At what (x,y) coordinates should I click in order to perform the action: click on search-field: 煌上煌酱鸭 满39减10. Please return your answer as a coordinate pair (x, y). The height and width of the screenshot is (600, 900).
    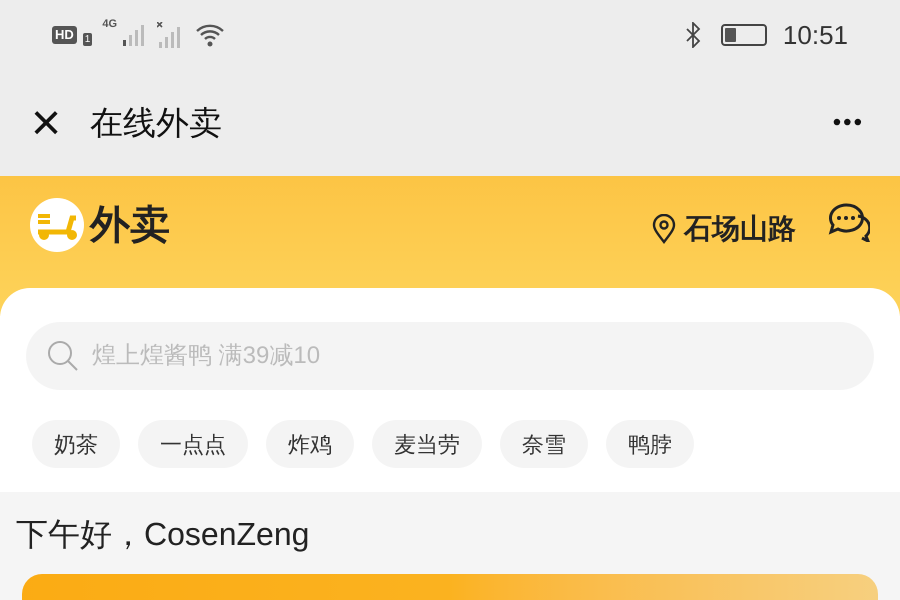
    Looking at the image, I should click on (450, 356).